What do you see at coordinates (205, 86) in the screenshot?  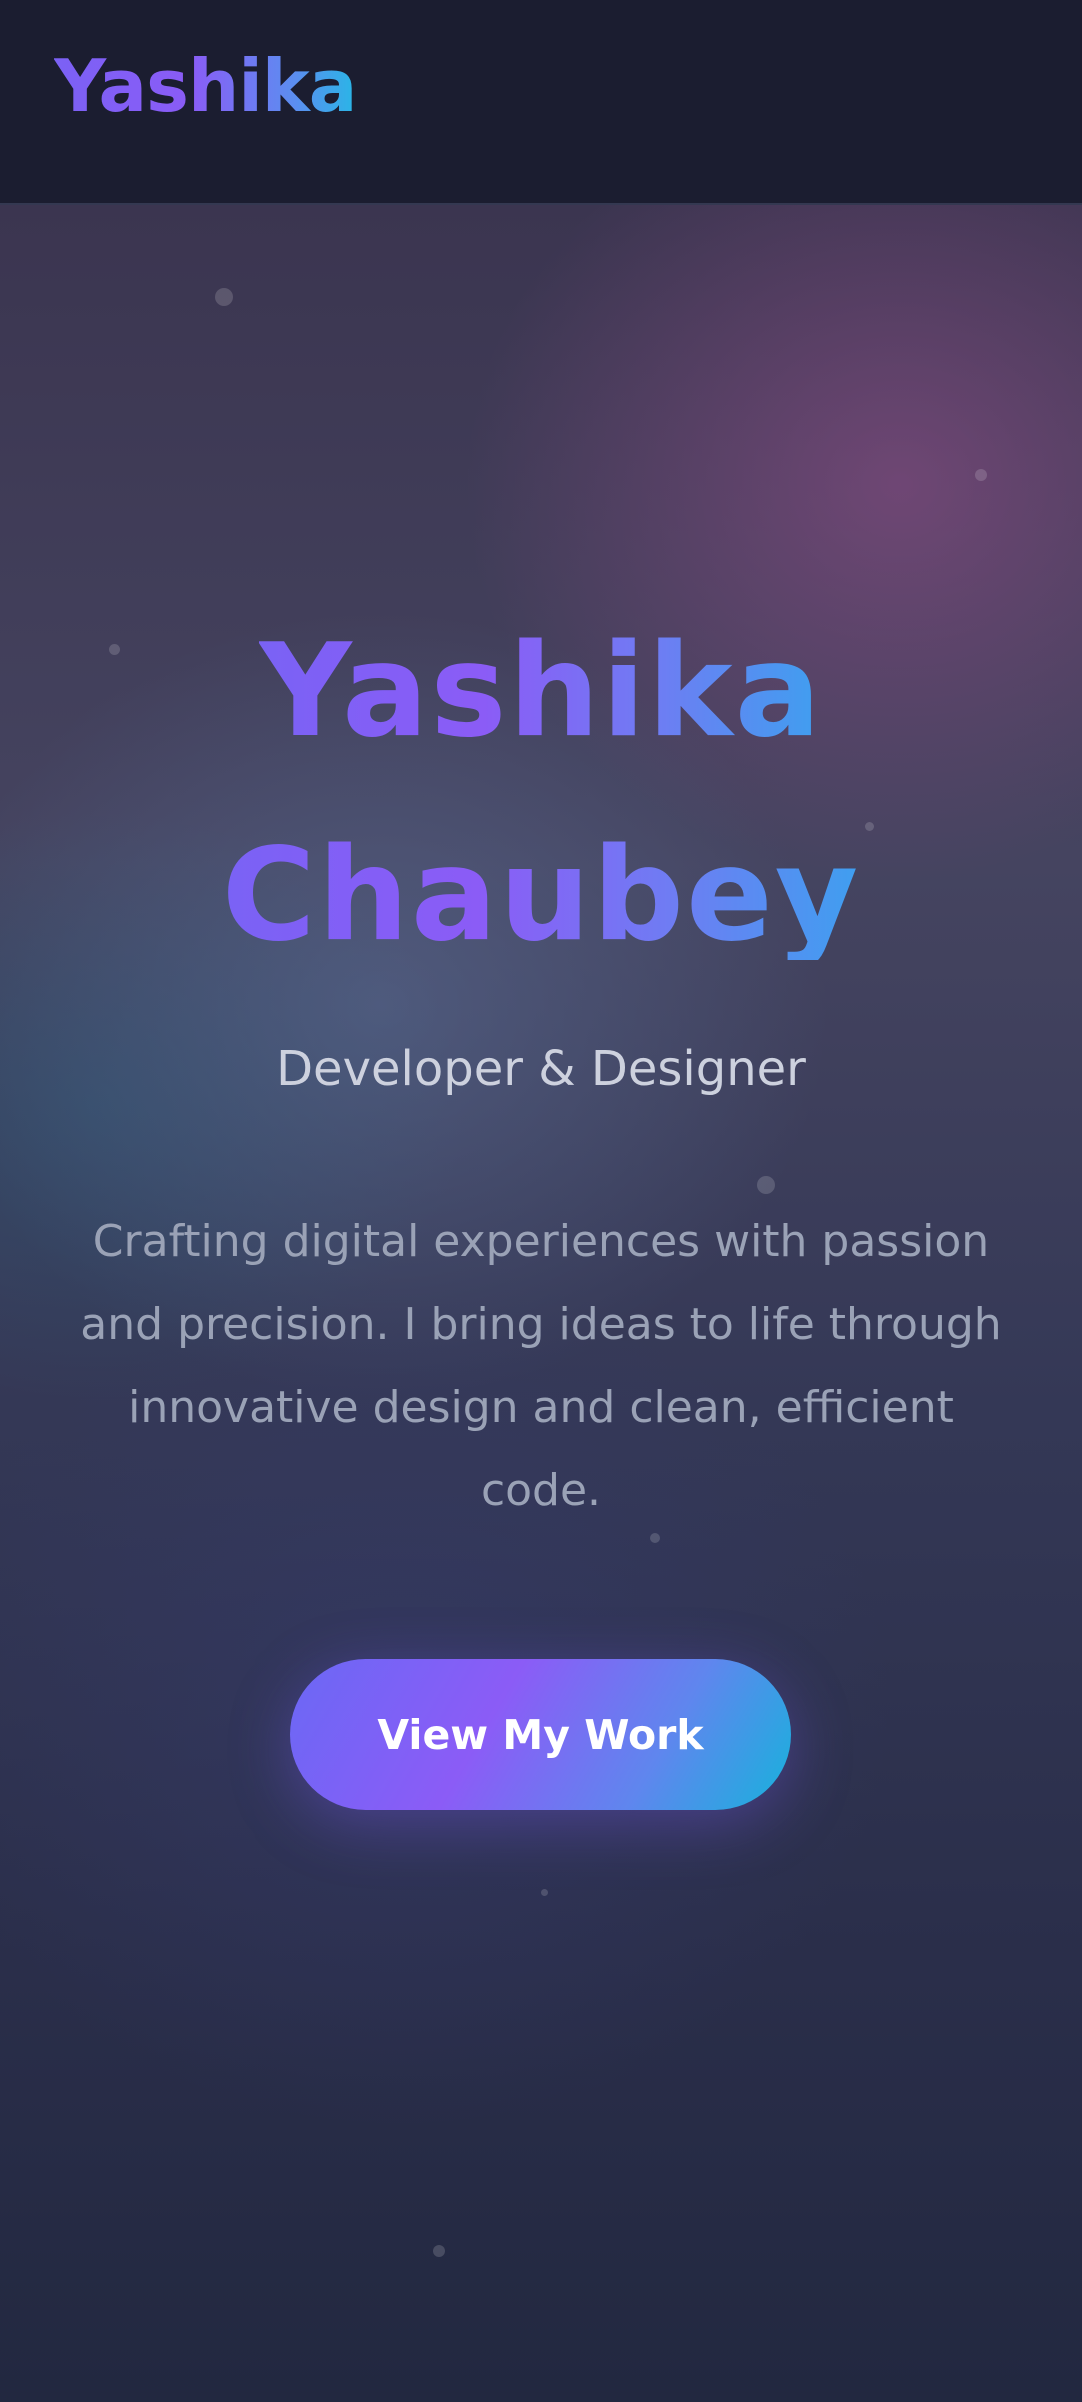 I see `site-logo: Yashika` at bounding box center [205, 86].